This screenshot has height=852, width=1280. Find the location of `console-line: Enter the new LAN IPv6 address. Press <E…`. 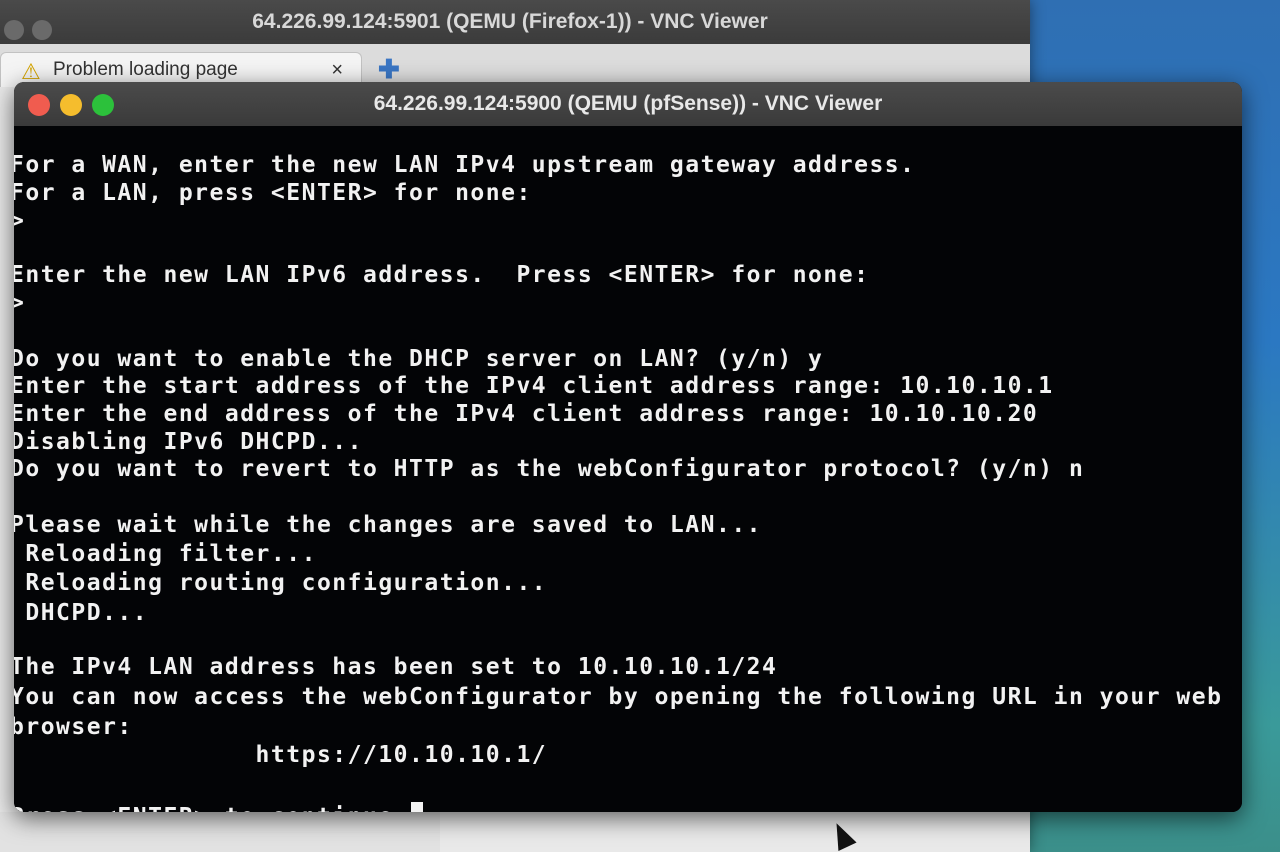

console-line: Enter the new LAN IPv6 address. Press <E… is located at coordinates (442, 275).